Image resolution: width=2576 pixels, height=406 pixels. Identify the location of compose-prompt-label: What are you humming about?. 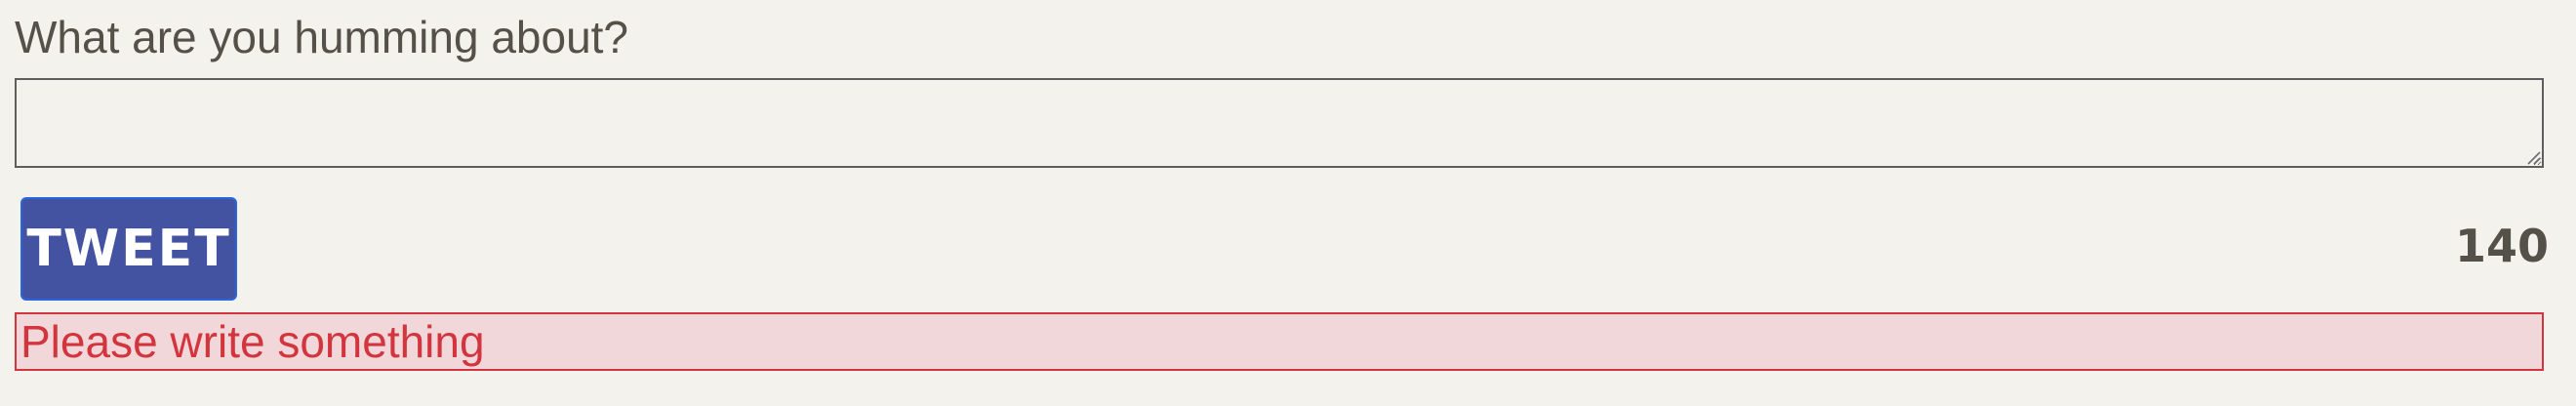
(322, 37).